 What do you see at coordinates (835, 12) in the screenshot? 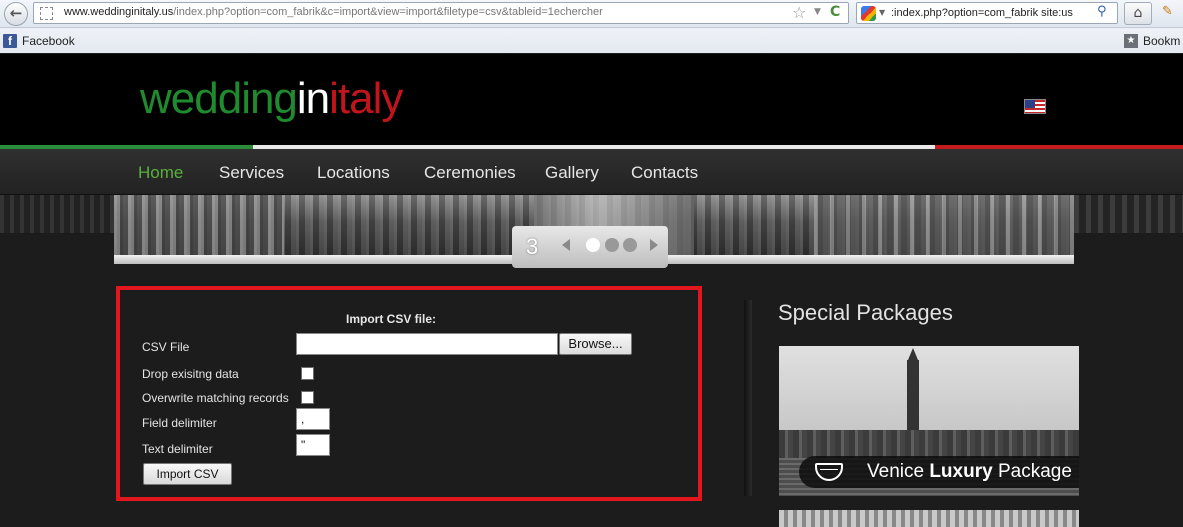
I see `reload-icon: C` at bounding box center [835, 12].